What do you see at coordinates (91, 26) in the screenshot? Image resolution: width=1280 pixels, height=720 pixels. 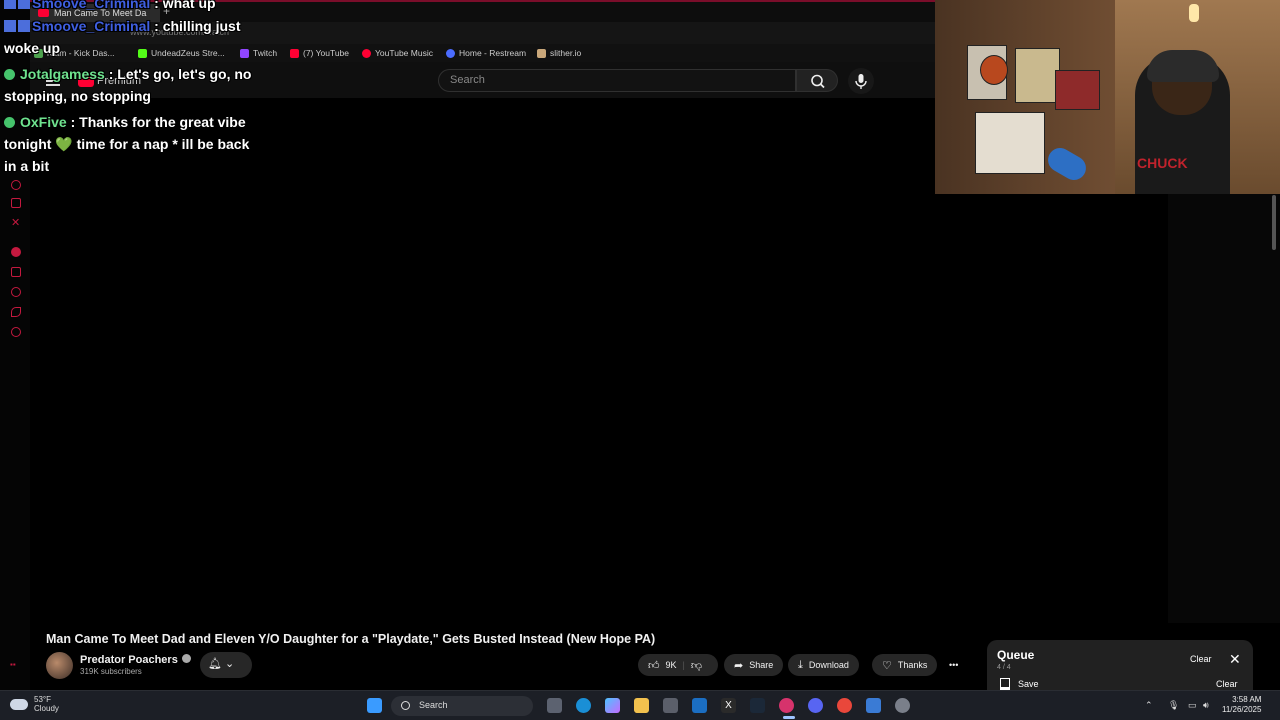 I see `chat-username: Smoove_Criminal` at bounding box center [91, 26].